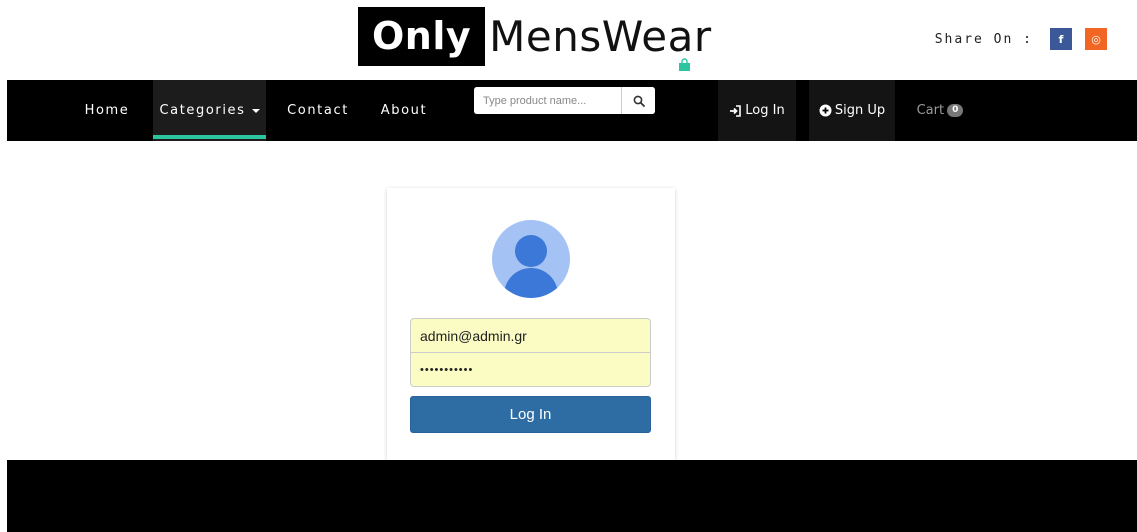 This screenshot has width=1137, height=532. What do you see at coordinates (930, 110) in the screenshot?
I see `nav-cart-label: Cart` at bounding box center [930, 110].